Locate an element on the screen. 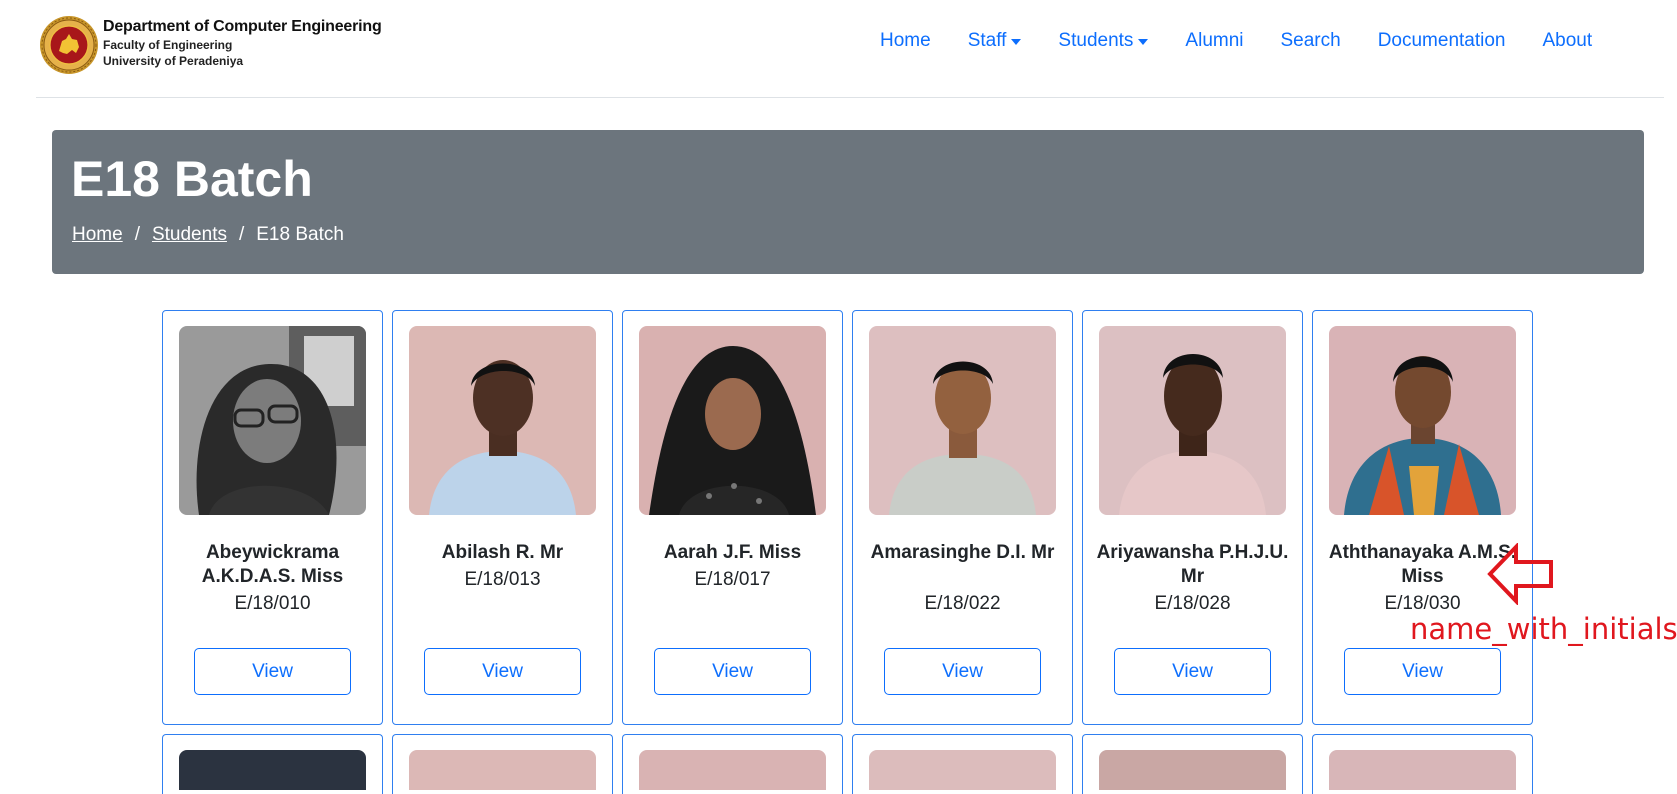  student-name: Aarah J.F. Miss is located at coordinates (732, 552).